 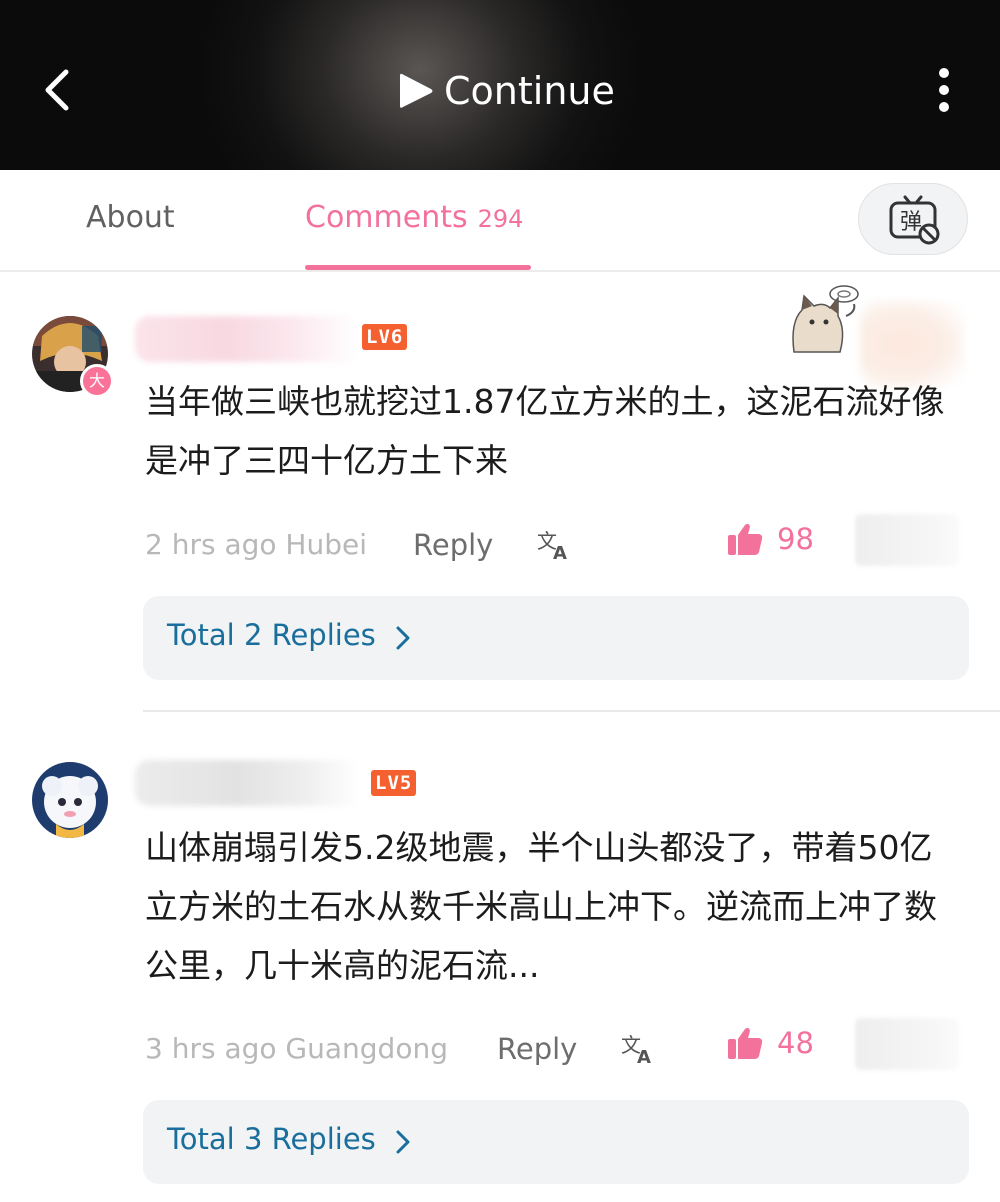 What do you see at coordinates (386, 217) in the screenshot?
I see `tab-comments-label: Comments` at bounding box center [386, 217].